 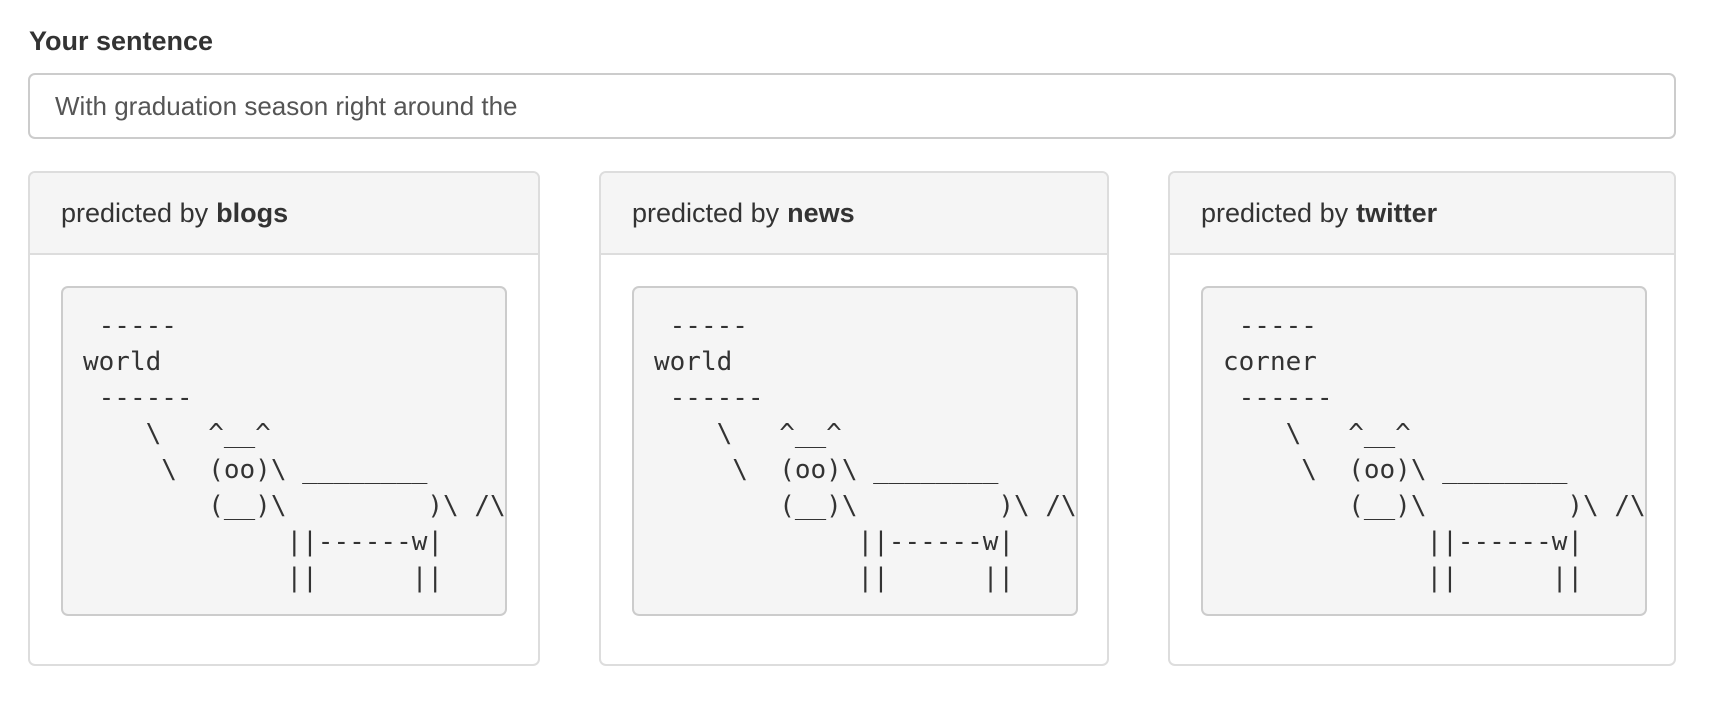 What do you see at coordinates (121, 41) in the screenshot?
I see `sentence-label: Your sentence` at bounding box center [121, 41].